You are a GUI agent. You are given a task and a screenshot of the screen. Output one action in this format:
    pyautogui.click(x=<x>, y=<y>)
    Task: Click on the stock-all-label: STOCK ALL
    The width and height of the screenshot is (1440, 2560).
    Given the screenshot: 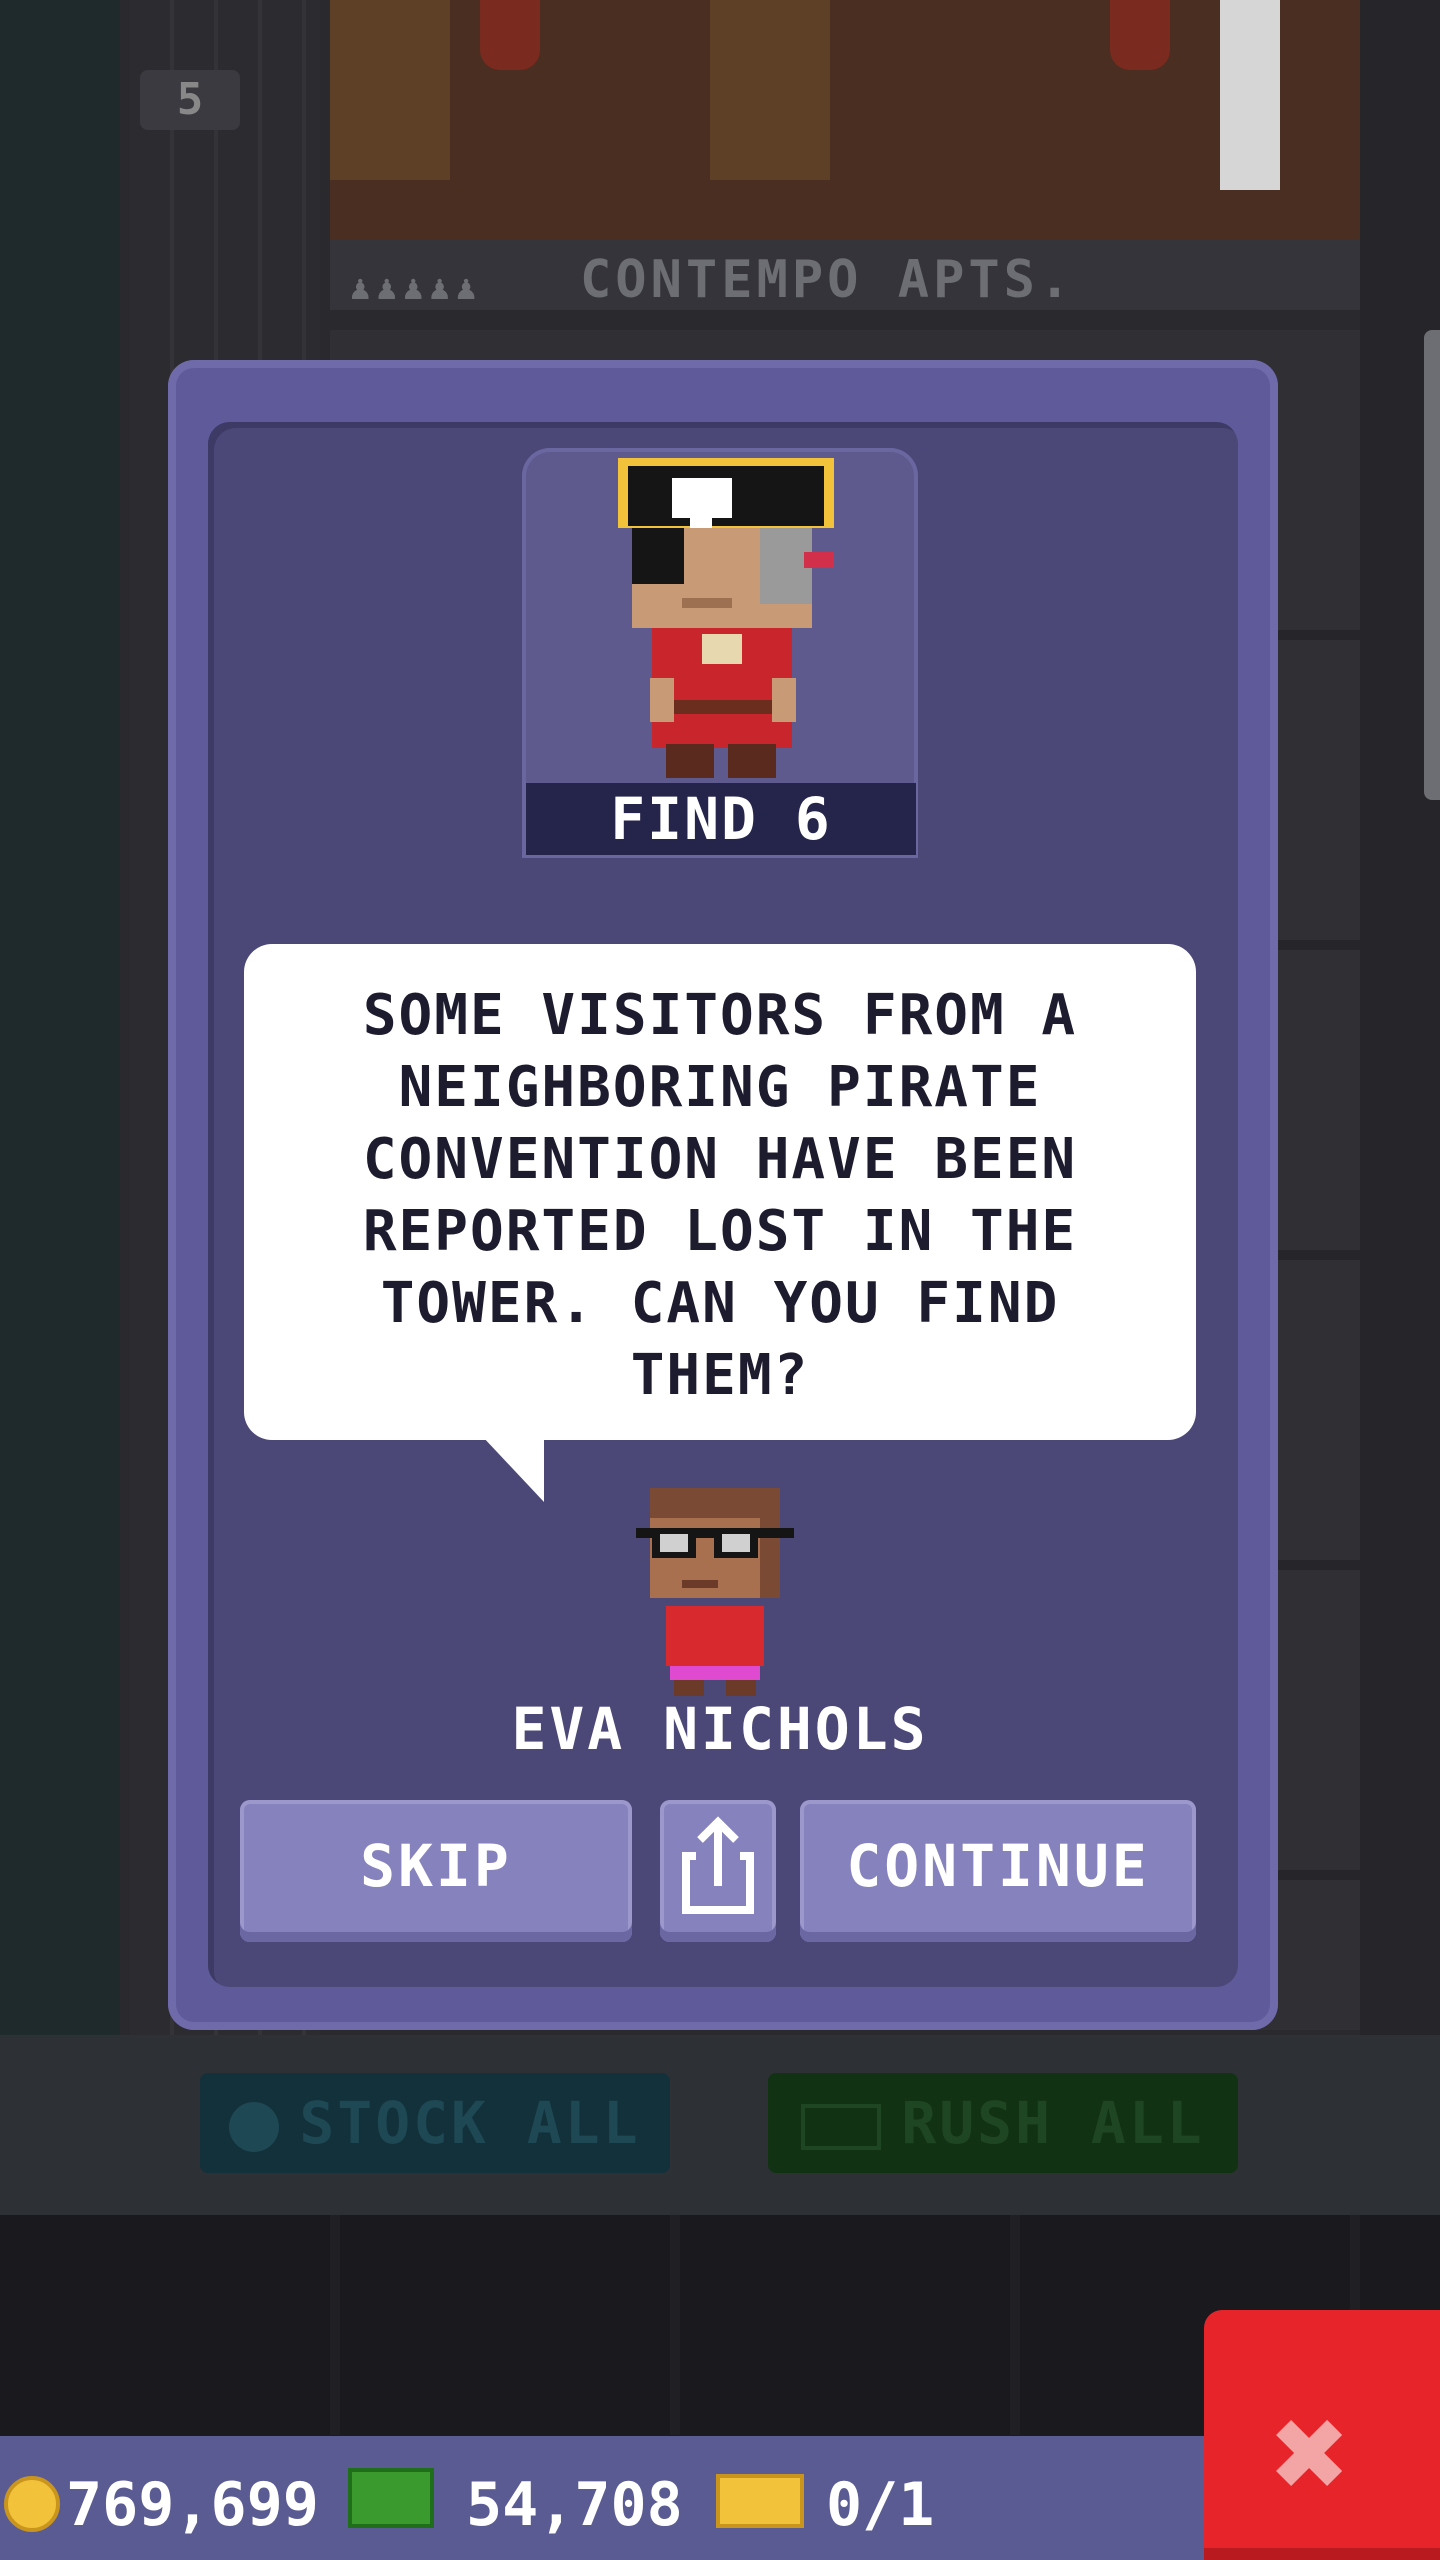 What is the action you would take?
    pyautogui.click(x=470, y=2123)
    